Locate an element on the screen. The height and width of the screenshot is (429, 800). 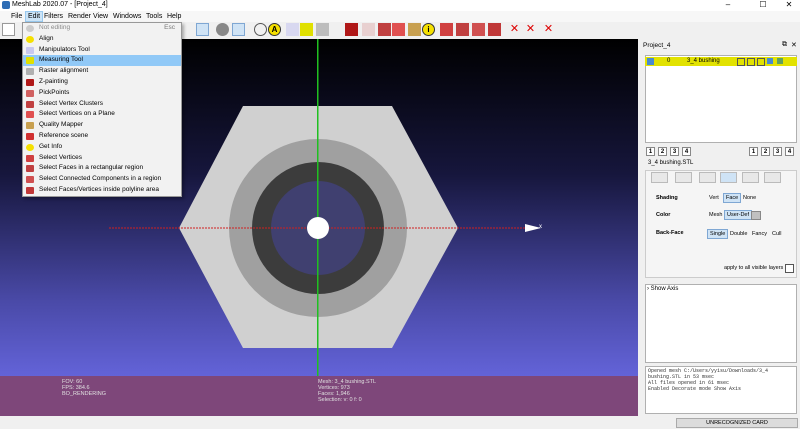
delete-vertices-icon: ✕ is located at coordinates (514, 29).